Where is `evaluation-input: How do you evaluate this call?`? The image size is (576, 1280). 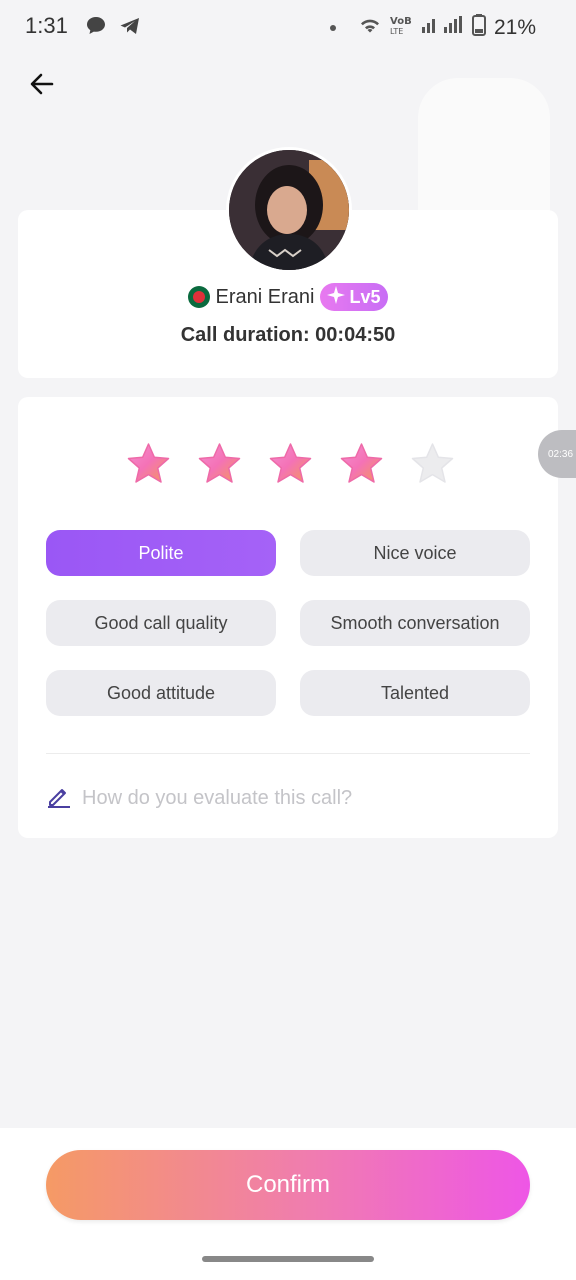
evaluation-input: How do you evaluate this call? is located at coordinates (199, 798).